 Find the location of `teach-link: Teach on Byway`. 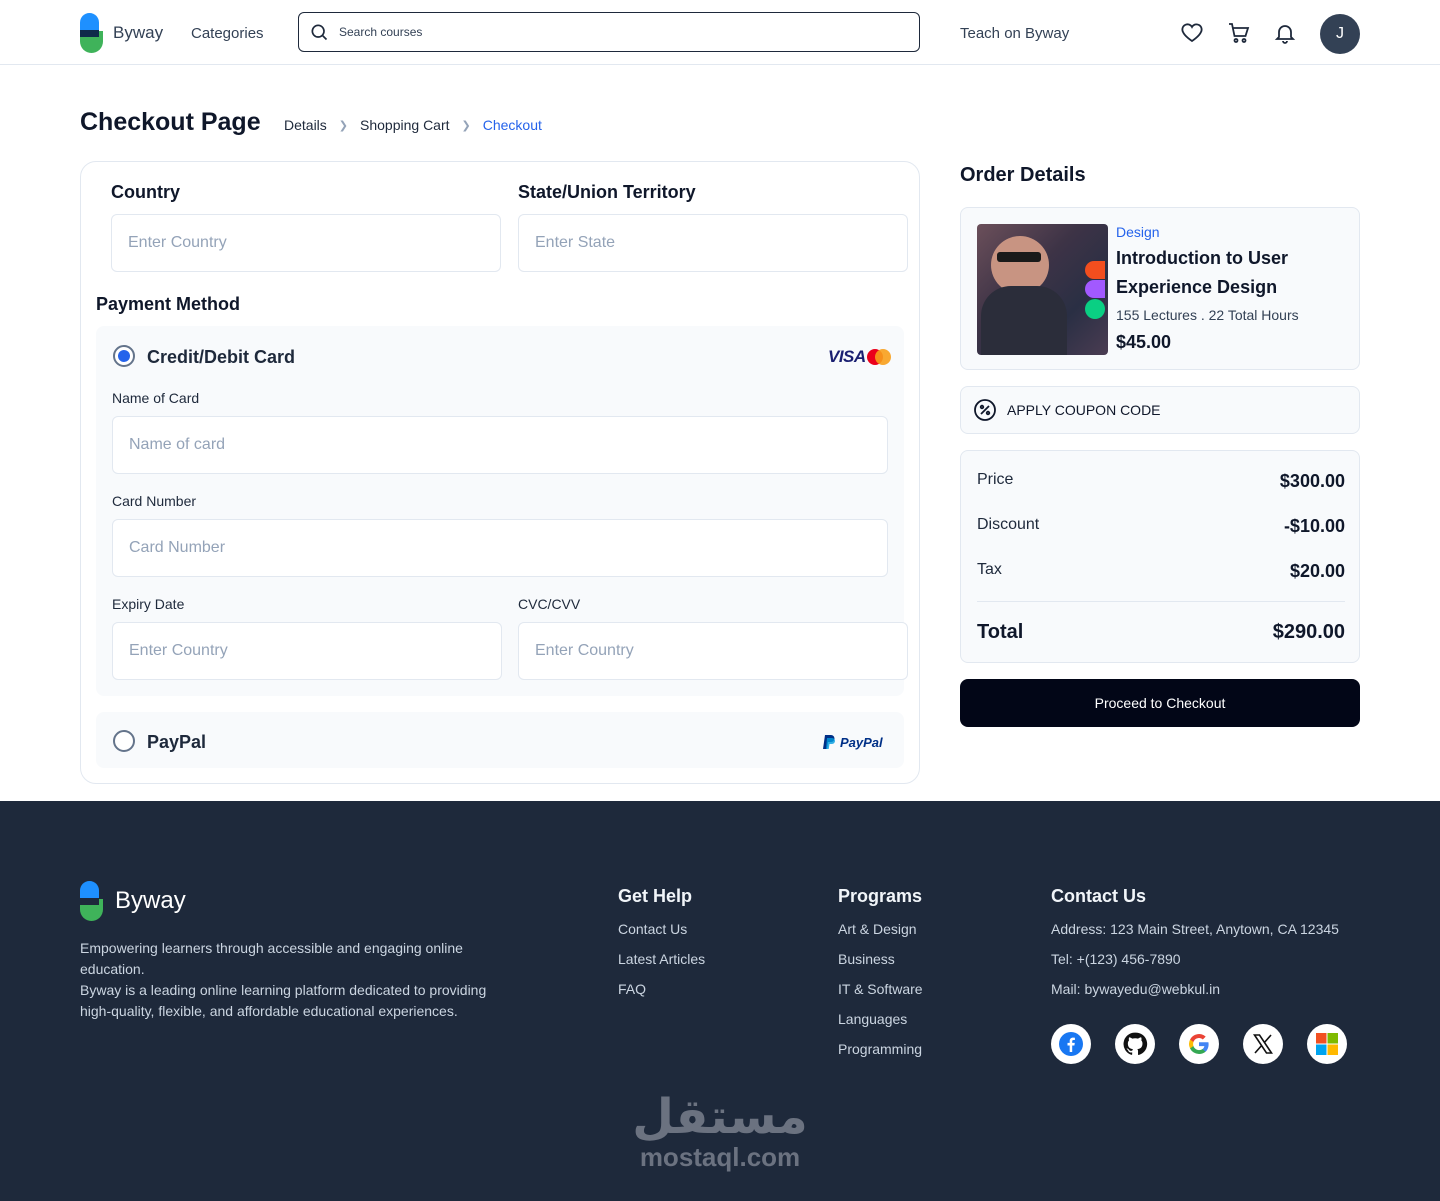

teach-link: Teach on Byway is located at coordinates (1014, 33).